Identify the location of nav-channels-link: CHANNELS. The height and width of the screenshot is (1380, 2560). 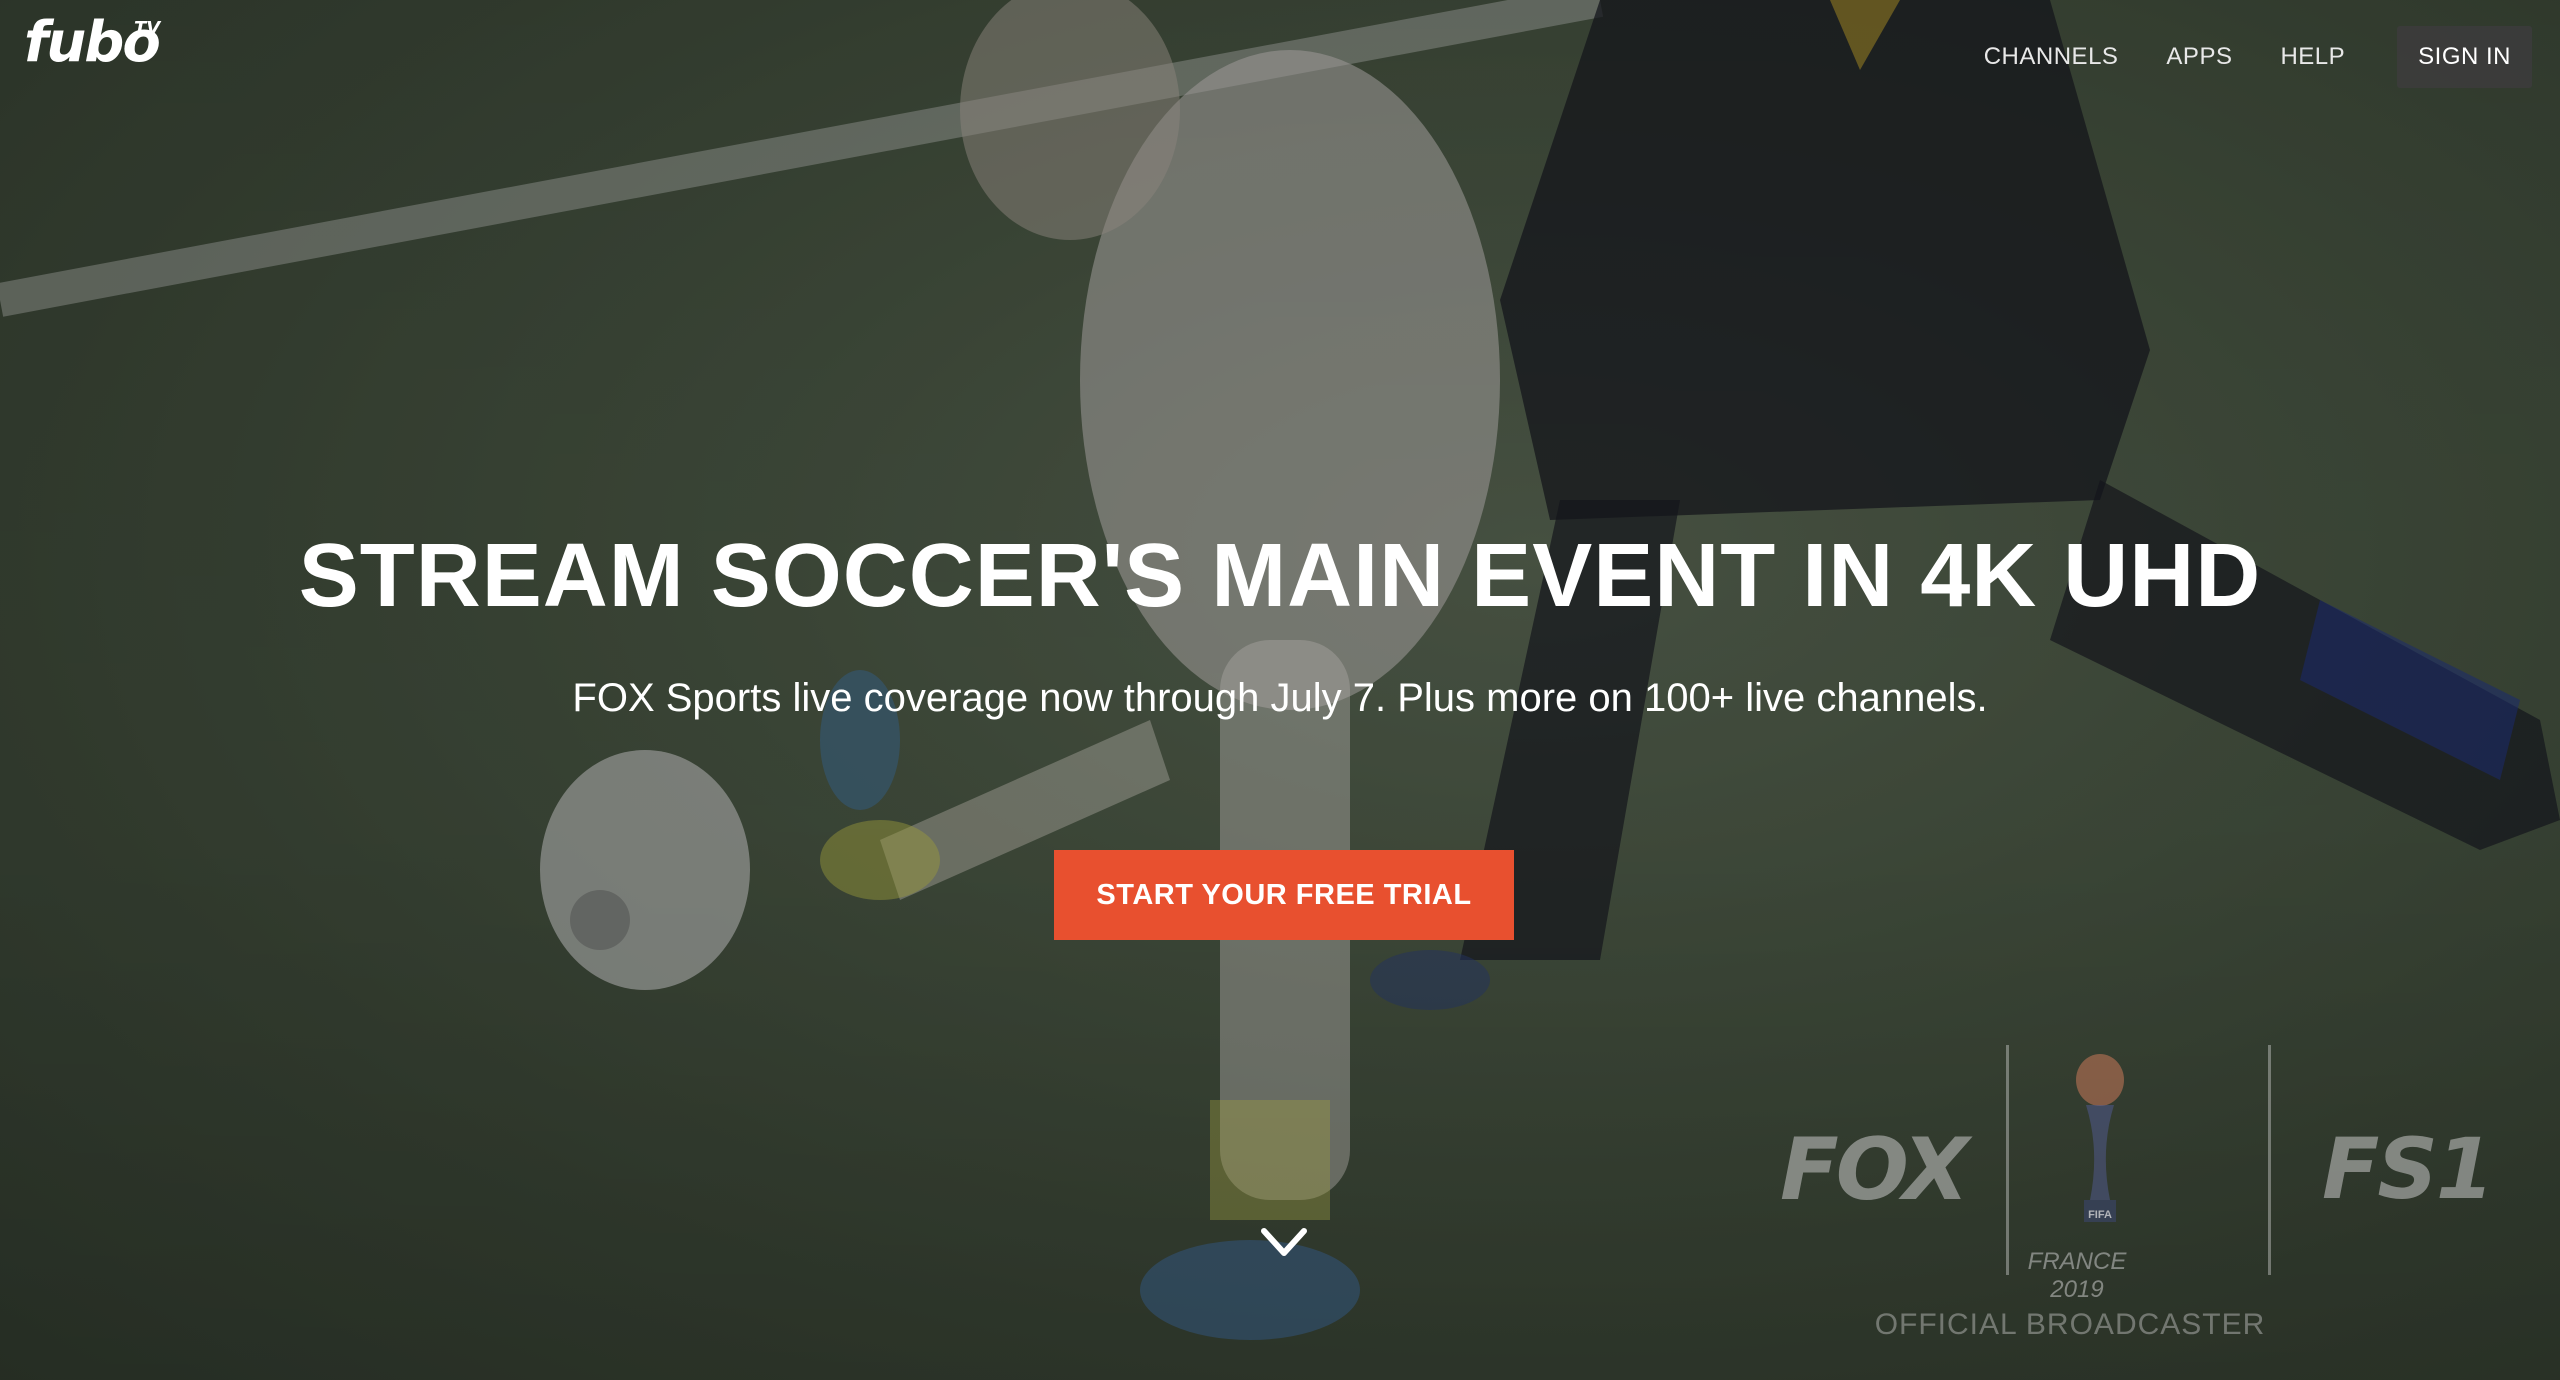
(2051, 57).